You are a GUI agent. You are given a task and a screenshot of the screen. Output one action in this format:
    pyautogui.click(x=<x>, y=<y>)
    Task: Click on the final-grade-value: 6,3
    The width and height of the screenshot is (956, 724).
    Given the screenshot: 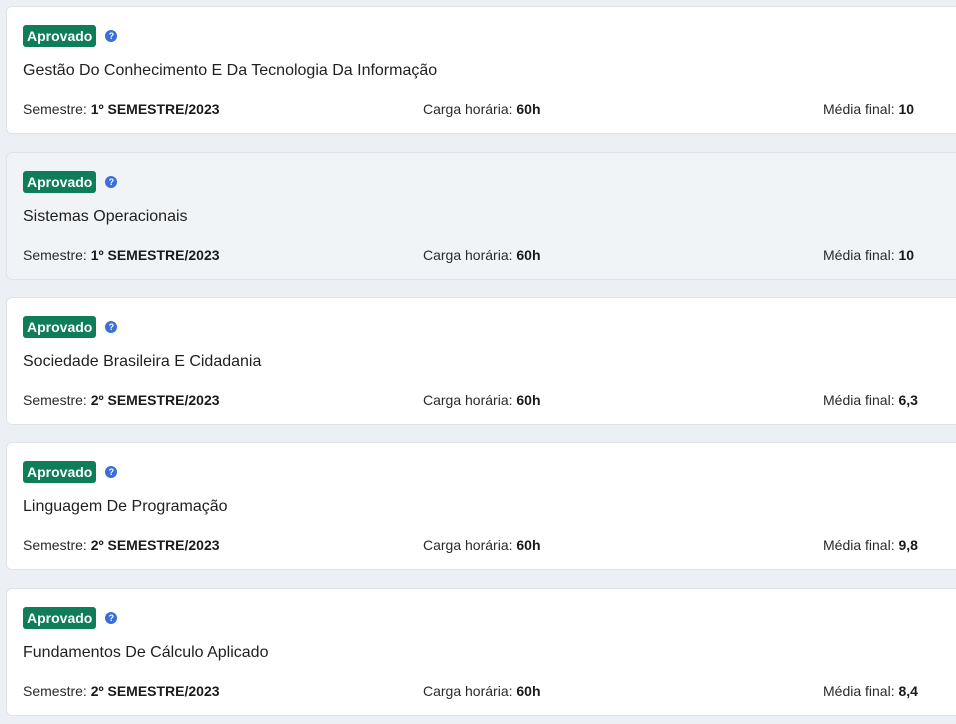 What is the action you would take?
    pyautogui.click(x=908, y=400)
    